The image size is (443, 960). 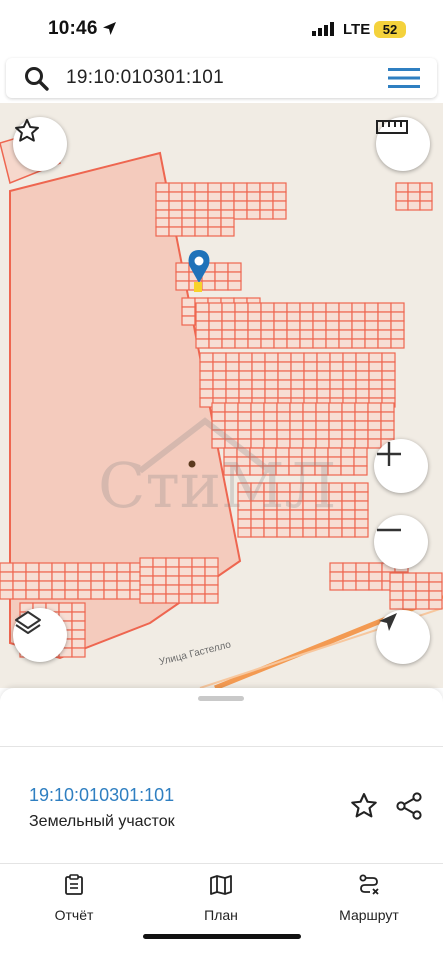 I want to click on favorite-button, so click(x=40, y=144).